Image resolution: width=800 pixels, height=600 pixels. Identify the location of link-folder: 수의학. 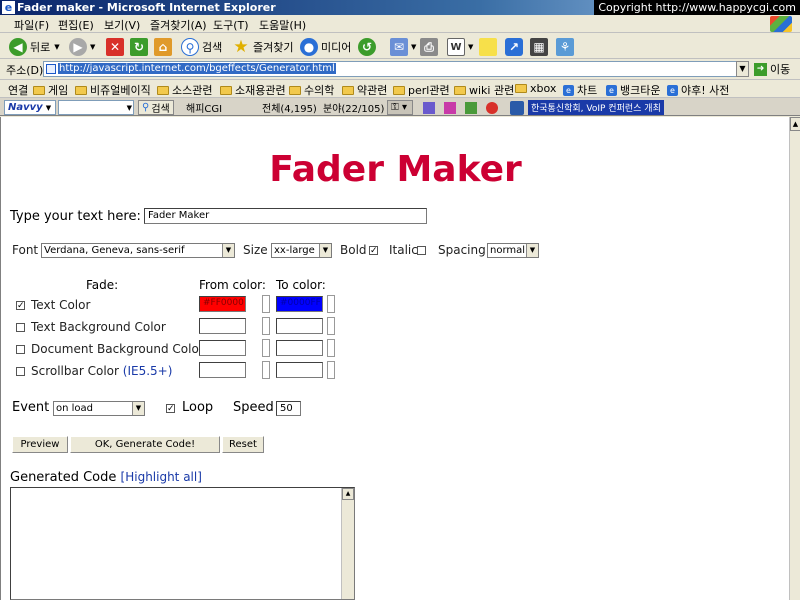
(311, 90).